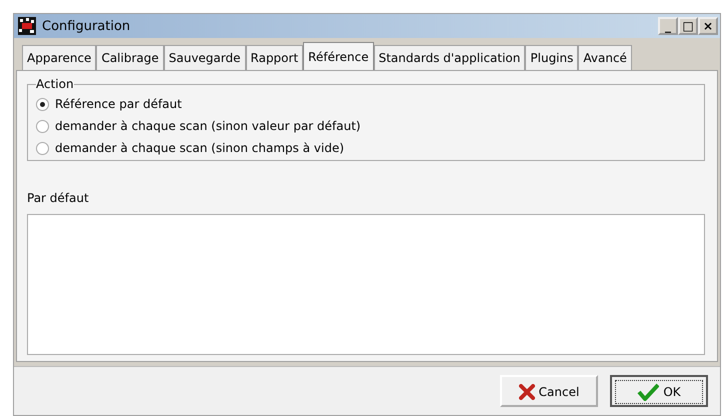  What do you see at coordinates (208, 126) in the screenshot?
I see `radio-label: demander à chaque scan (sinon valeur par défaut)` at bounding box center [208, 126].